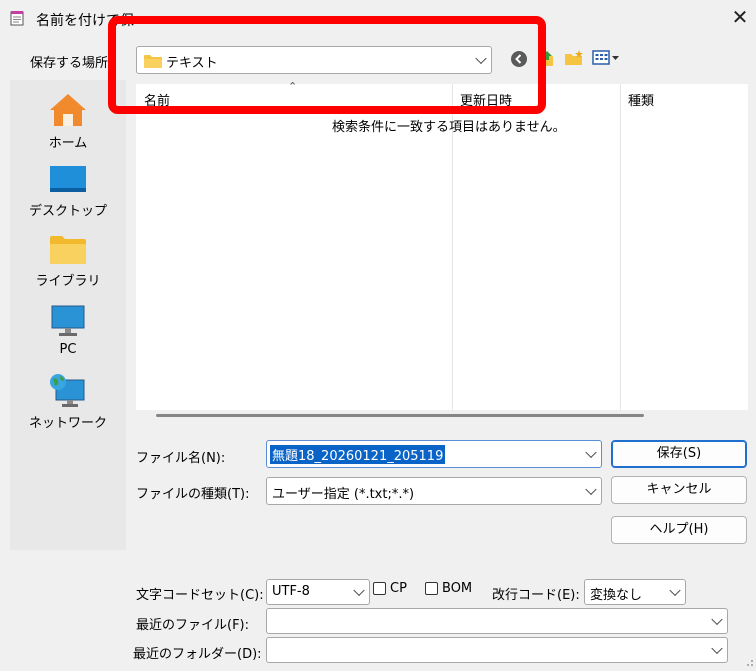  I want to click on save-in-label: 保存する場所, so click(69, 63).